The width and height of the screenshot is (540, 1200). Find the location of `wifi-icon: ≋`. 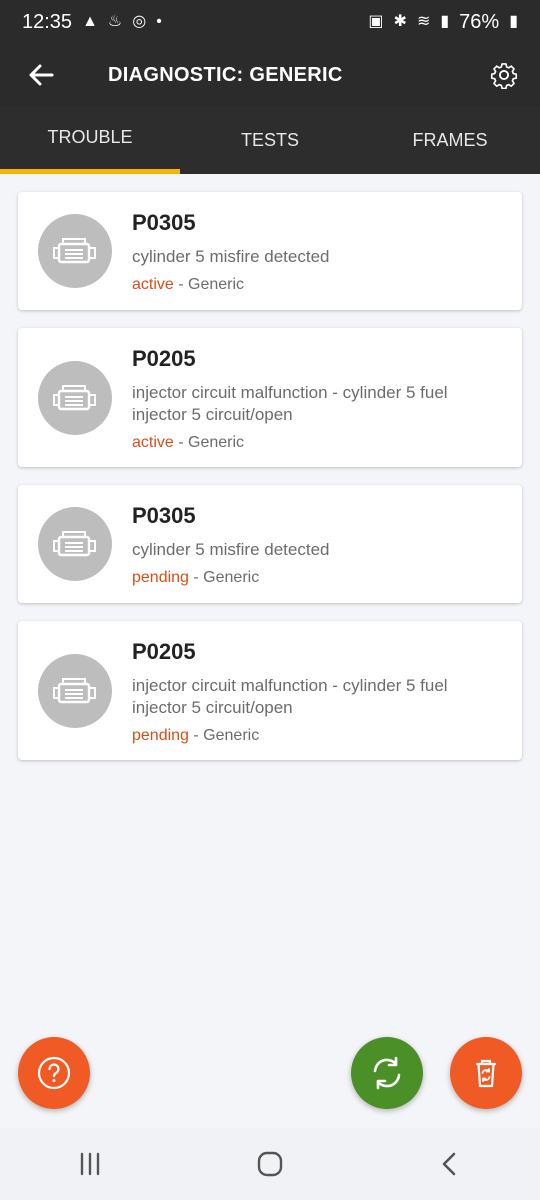

wifi-icon: ≋ is located at coordinates (423, 21).